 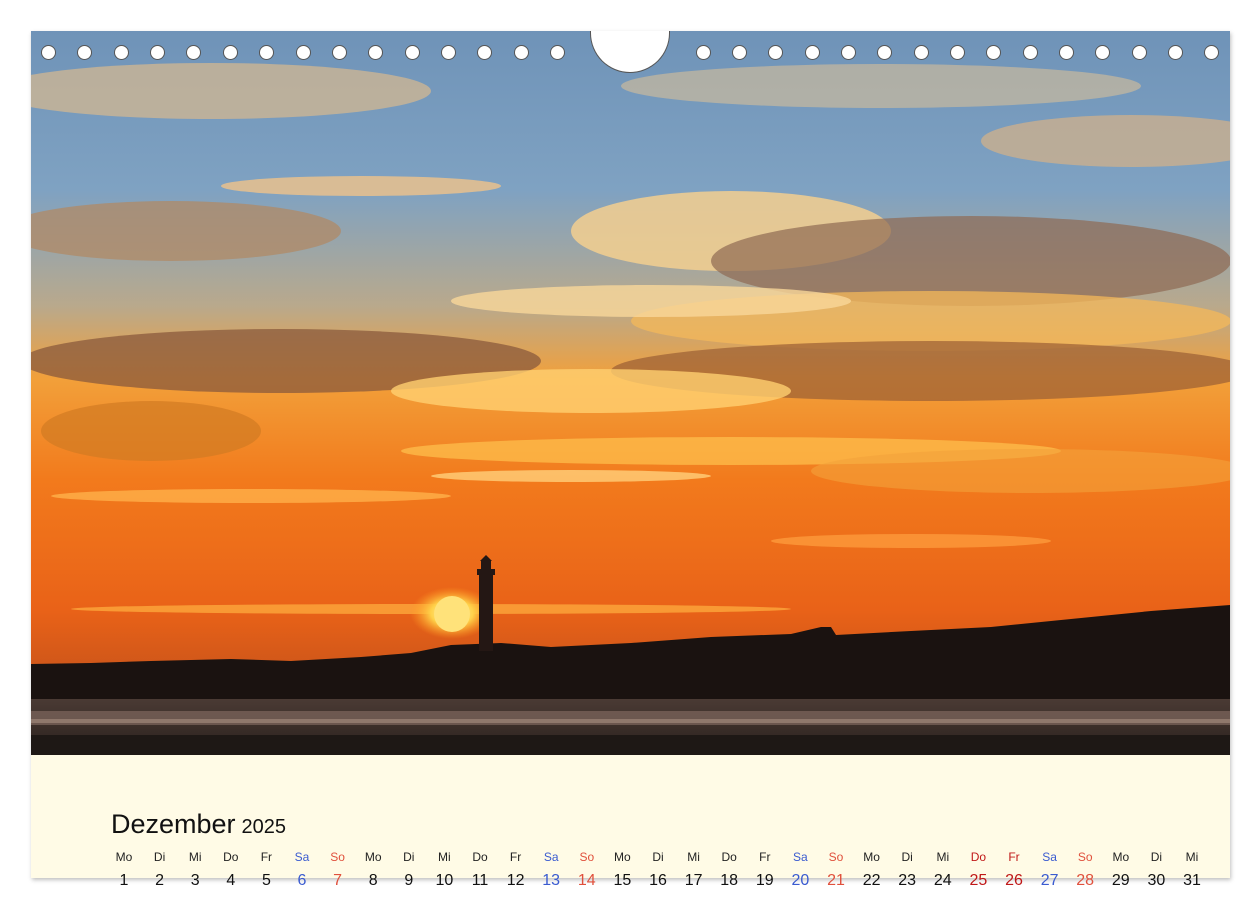 What do you see at coordinates (373, 880) in the screenshot?
I see `day-number: 8` at bounding box center [373, 880].